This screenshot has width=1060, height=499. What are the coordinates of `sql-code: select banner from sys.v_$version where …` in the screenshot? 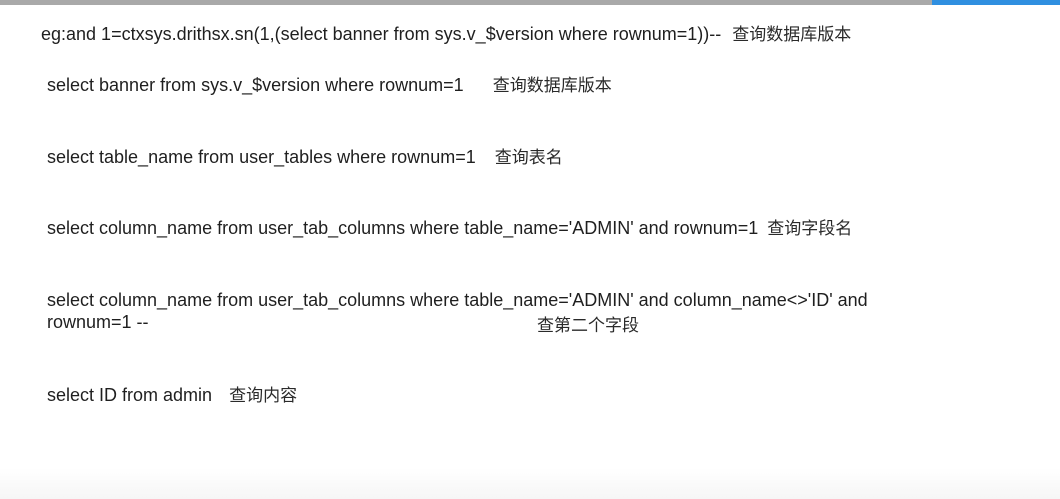 It's located at (255, 85).